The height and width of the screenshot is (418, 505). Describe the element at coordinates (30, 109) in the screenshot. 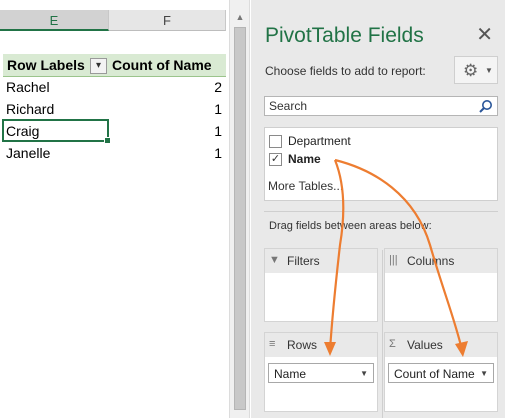

I see `row-label-cell: Richard` at that location.